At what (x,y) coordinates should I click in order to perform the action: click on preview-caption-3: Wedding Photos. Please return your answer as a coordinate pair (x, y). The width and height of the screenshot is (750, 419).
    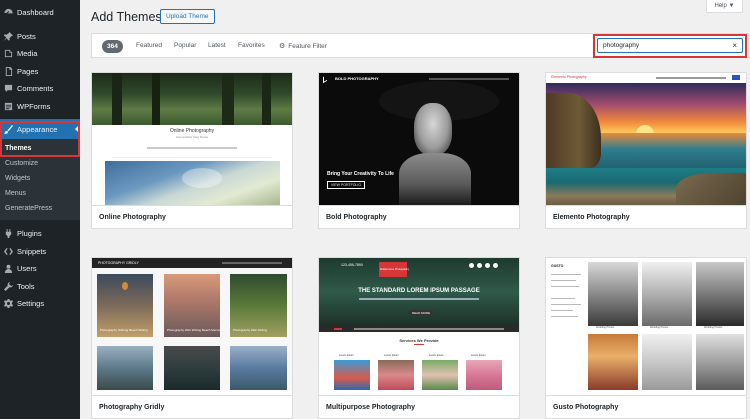
    Looking at the image, I should click on (713, 327).